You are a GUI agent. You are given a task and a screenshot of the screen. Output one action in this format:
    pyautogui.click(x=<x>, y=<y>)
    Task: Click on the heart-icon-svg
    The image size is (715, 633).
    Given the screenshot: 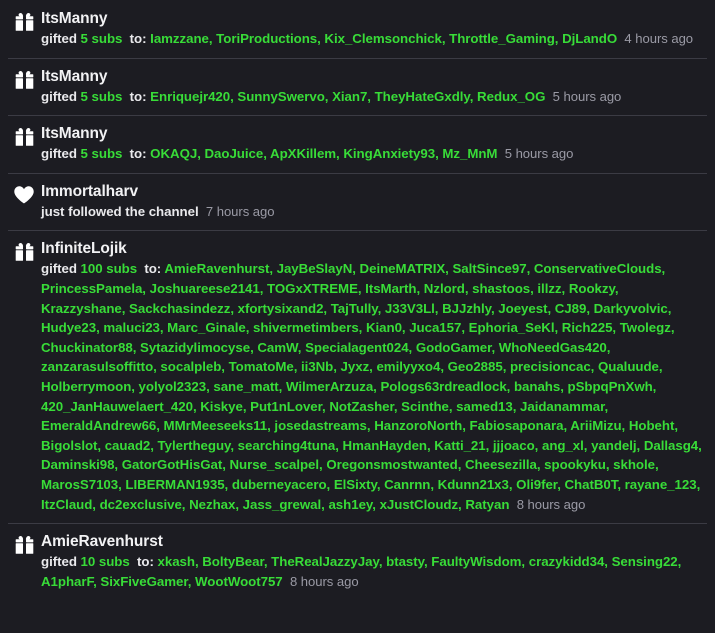 What is the action you would take?
    pyautogui.click(x=24, y=194)
    